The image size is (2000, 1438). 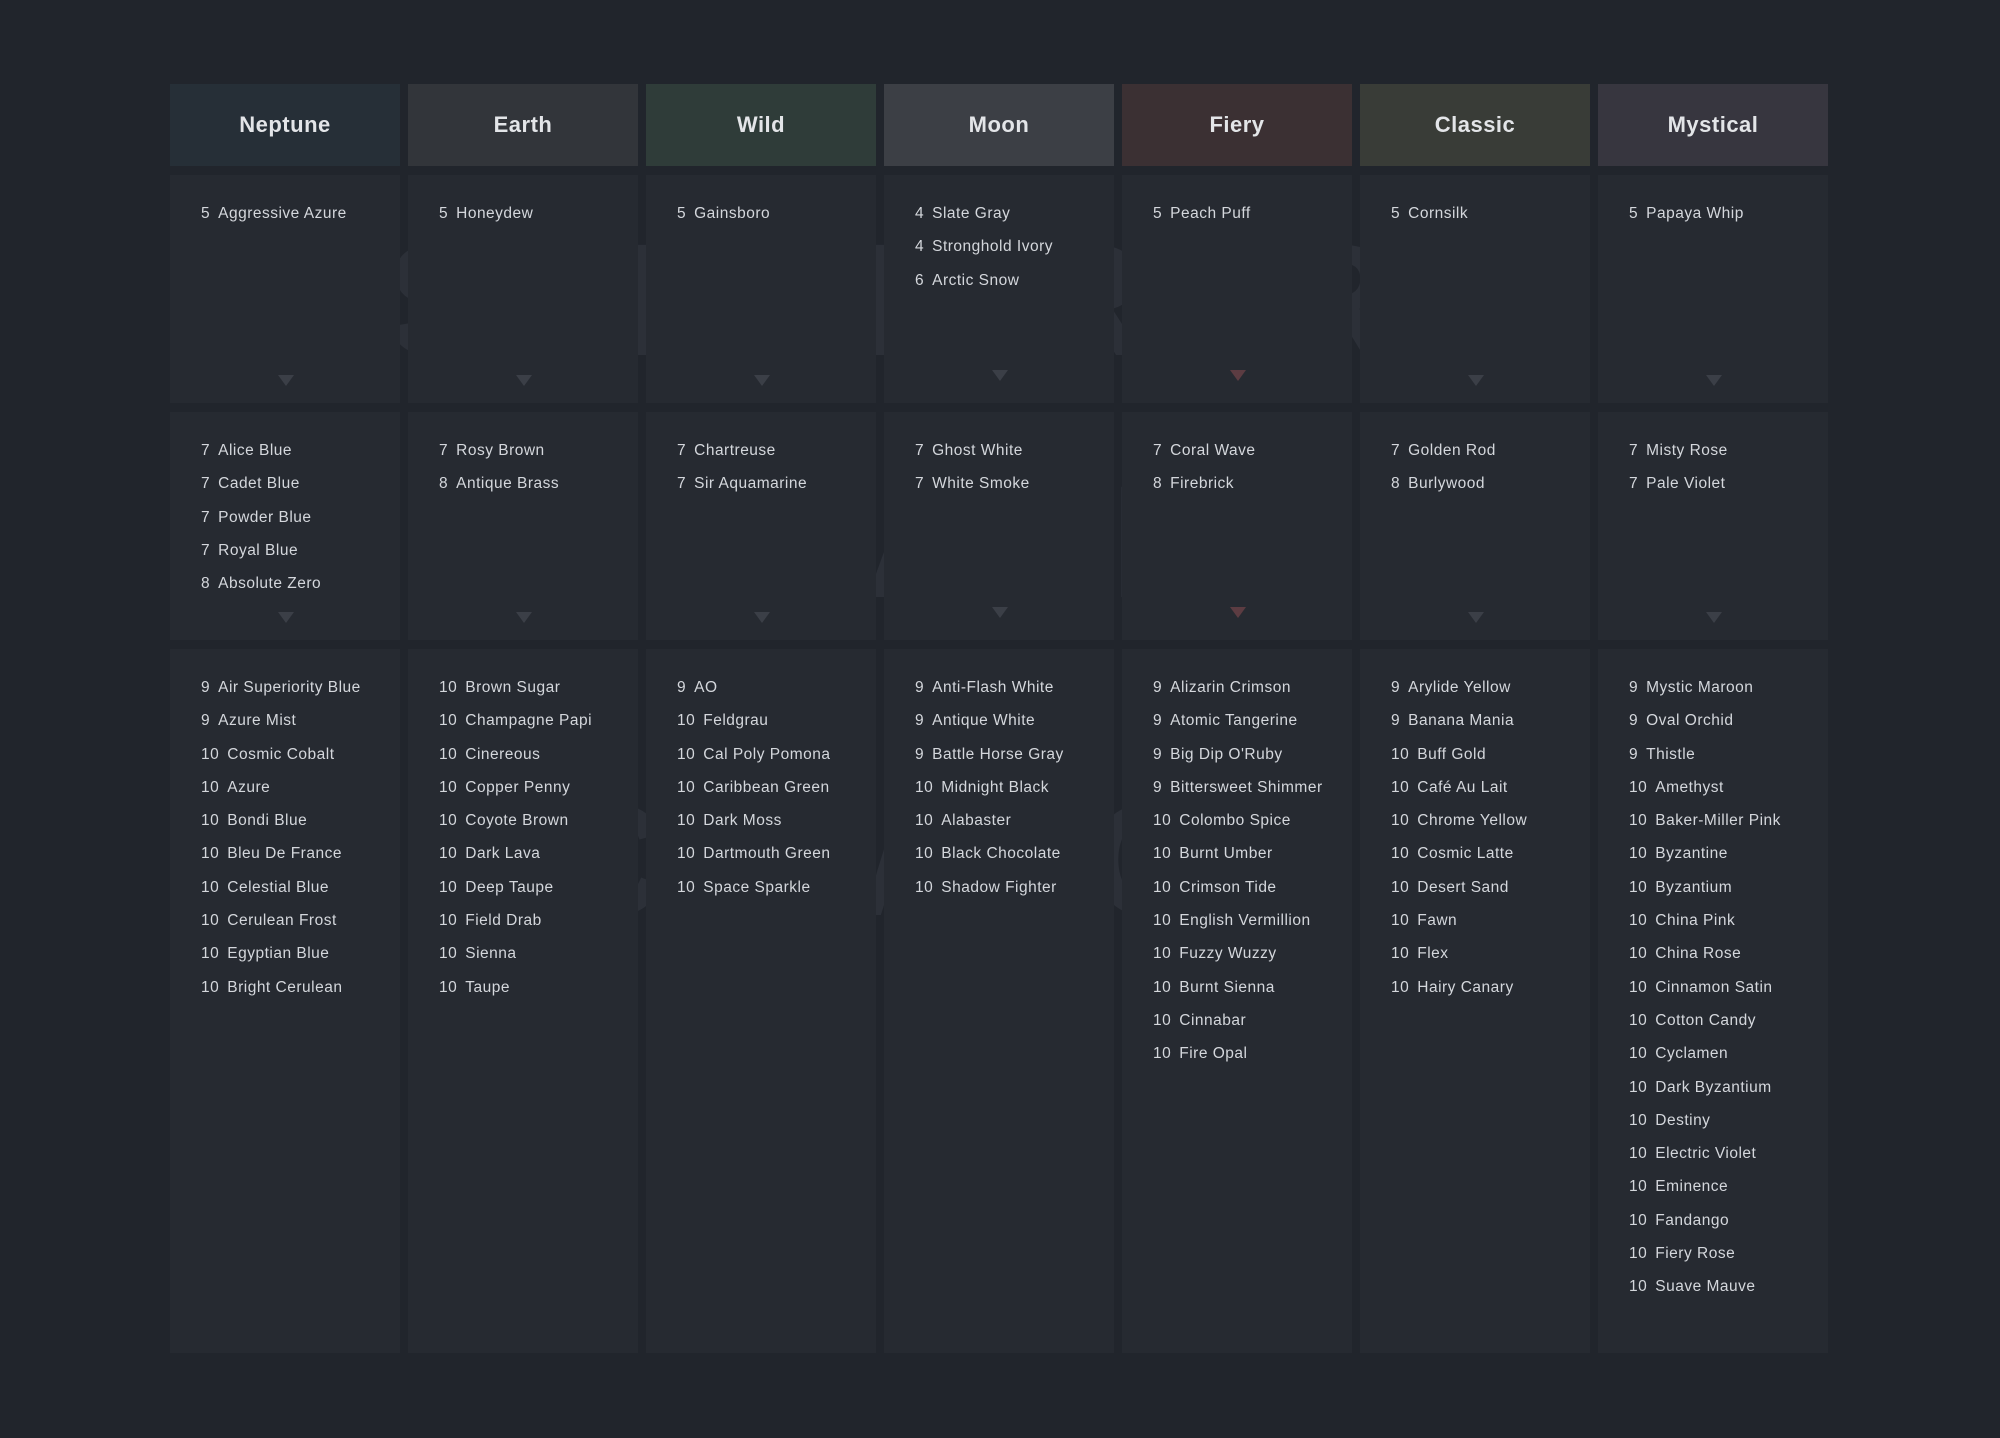 What do you see at coordinates (995, 787) in the screenshot?
I see `item-name: Midnight Black` at bounding box center [995, 787].